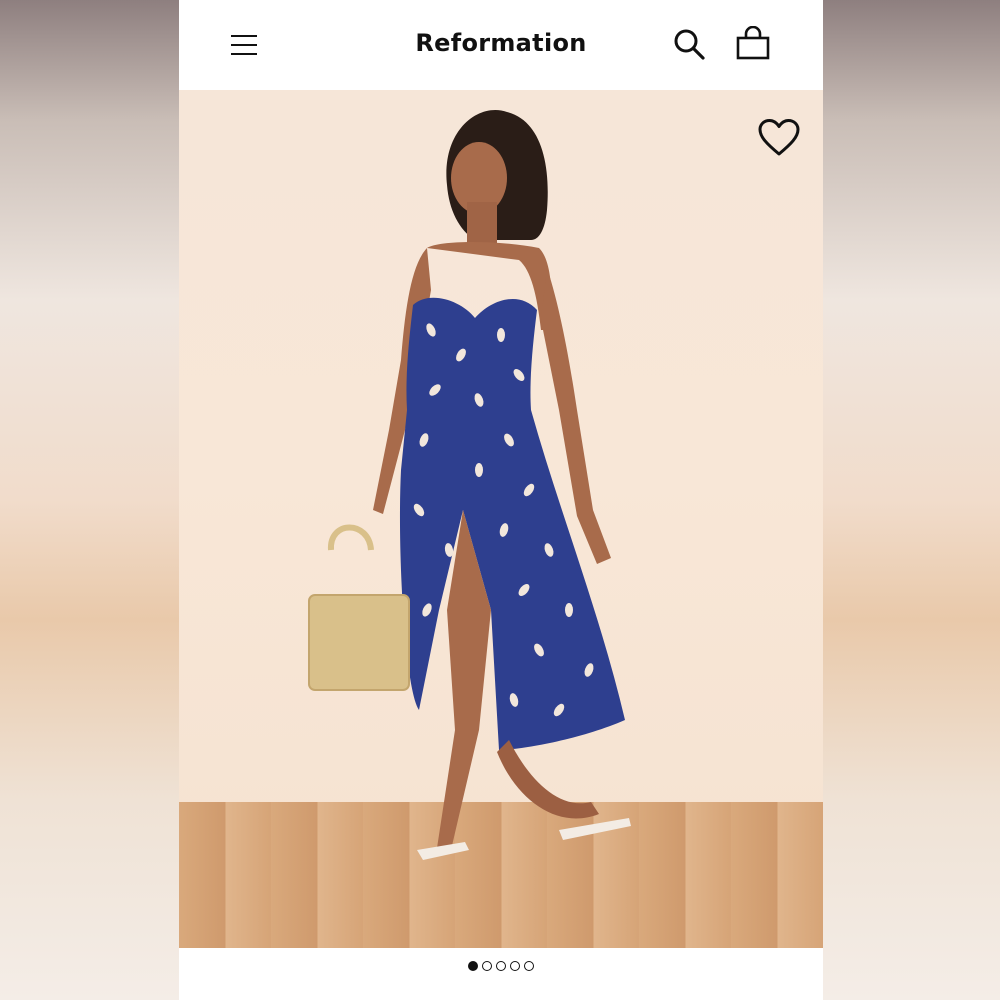 The image size is (1000, 1000). What do you see at coordinates (753, 43) in the screenshot?
I see `shopping-bag-icon` at bounding box center [753, 43].